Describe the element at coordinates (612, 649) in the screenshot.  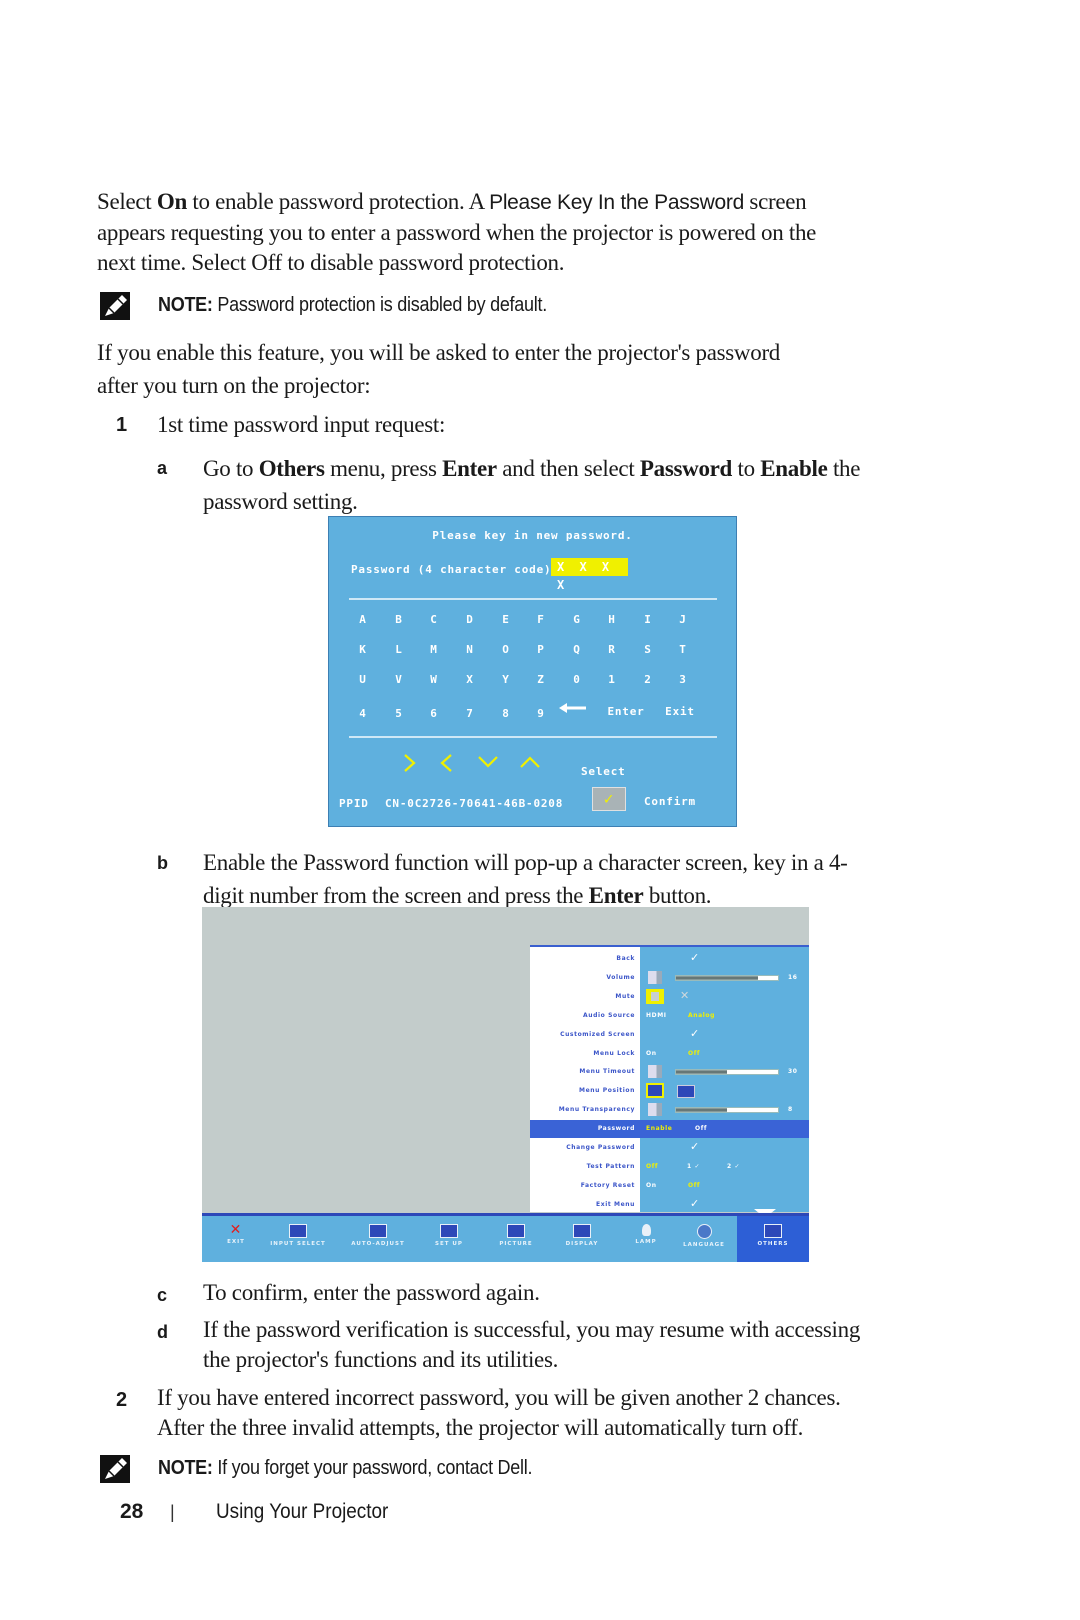
I see `key: R` at that location.